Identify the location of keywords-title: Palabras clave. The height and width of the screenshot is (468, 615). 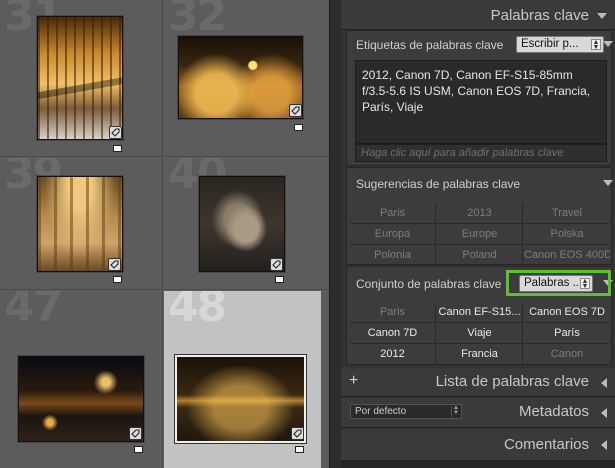
(539, 15).